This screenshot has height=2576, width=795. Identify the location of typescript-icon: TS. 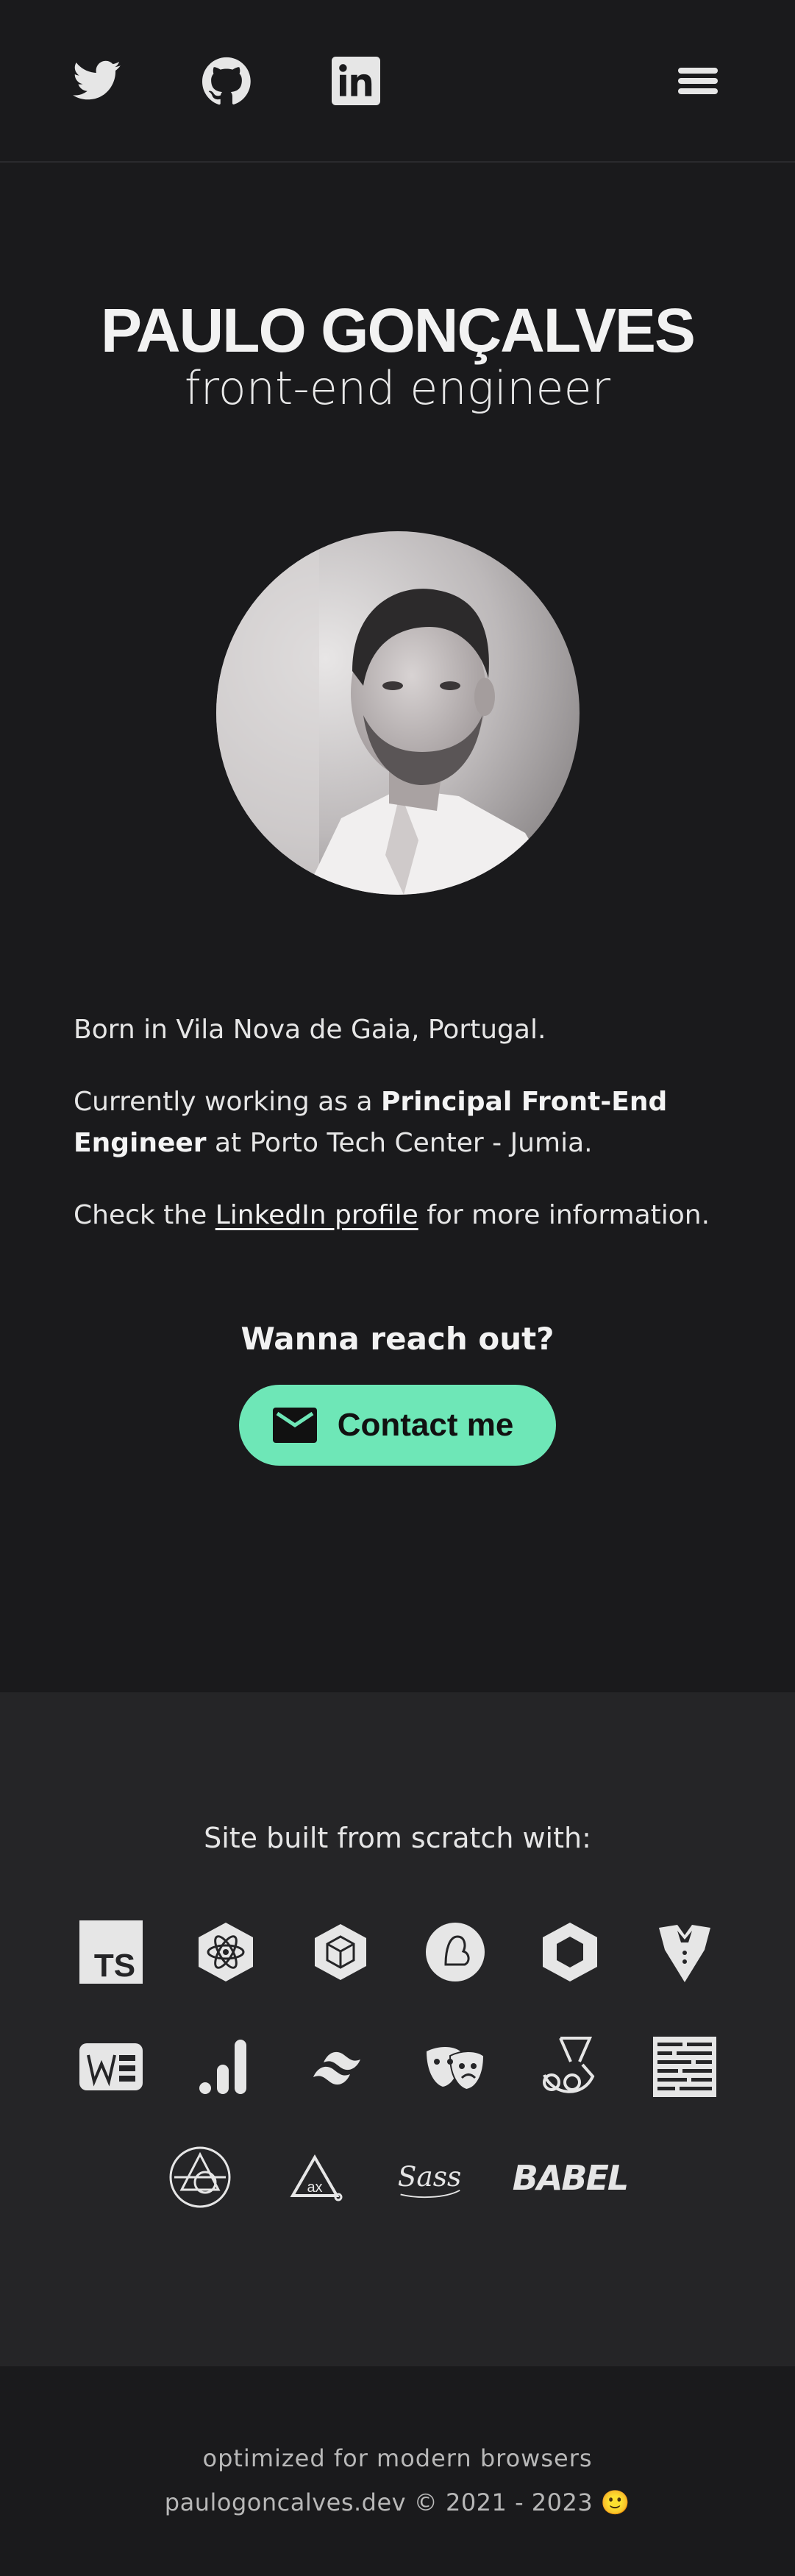
(111, 1952).